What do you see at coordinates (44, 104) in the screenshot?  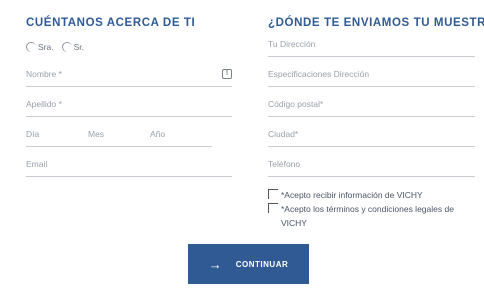 I see `apellido-placeholder: Apellido *` at bounding box center [44, 104].